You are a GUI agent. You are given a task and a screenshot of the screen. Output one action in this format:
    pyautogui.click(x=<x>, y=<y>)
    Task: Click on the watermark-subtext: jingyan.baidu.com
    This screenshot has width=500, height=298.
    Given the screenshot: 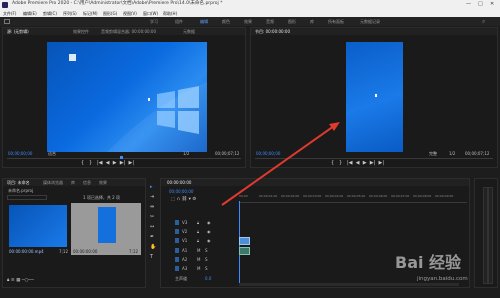 What is the action you would take?
    pyautogui.click(x=442, y=279)
    